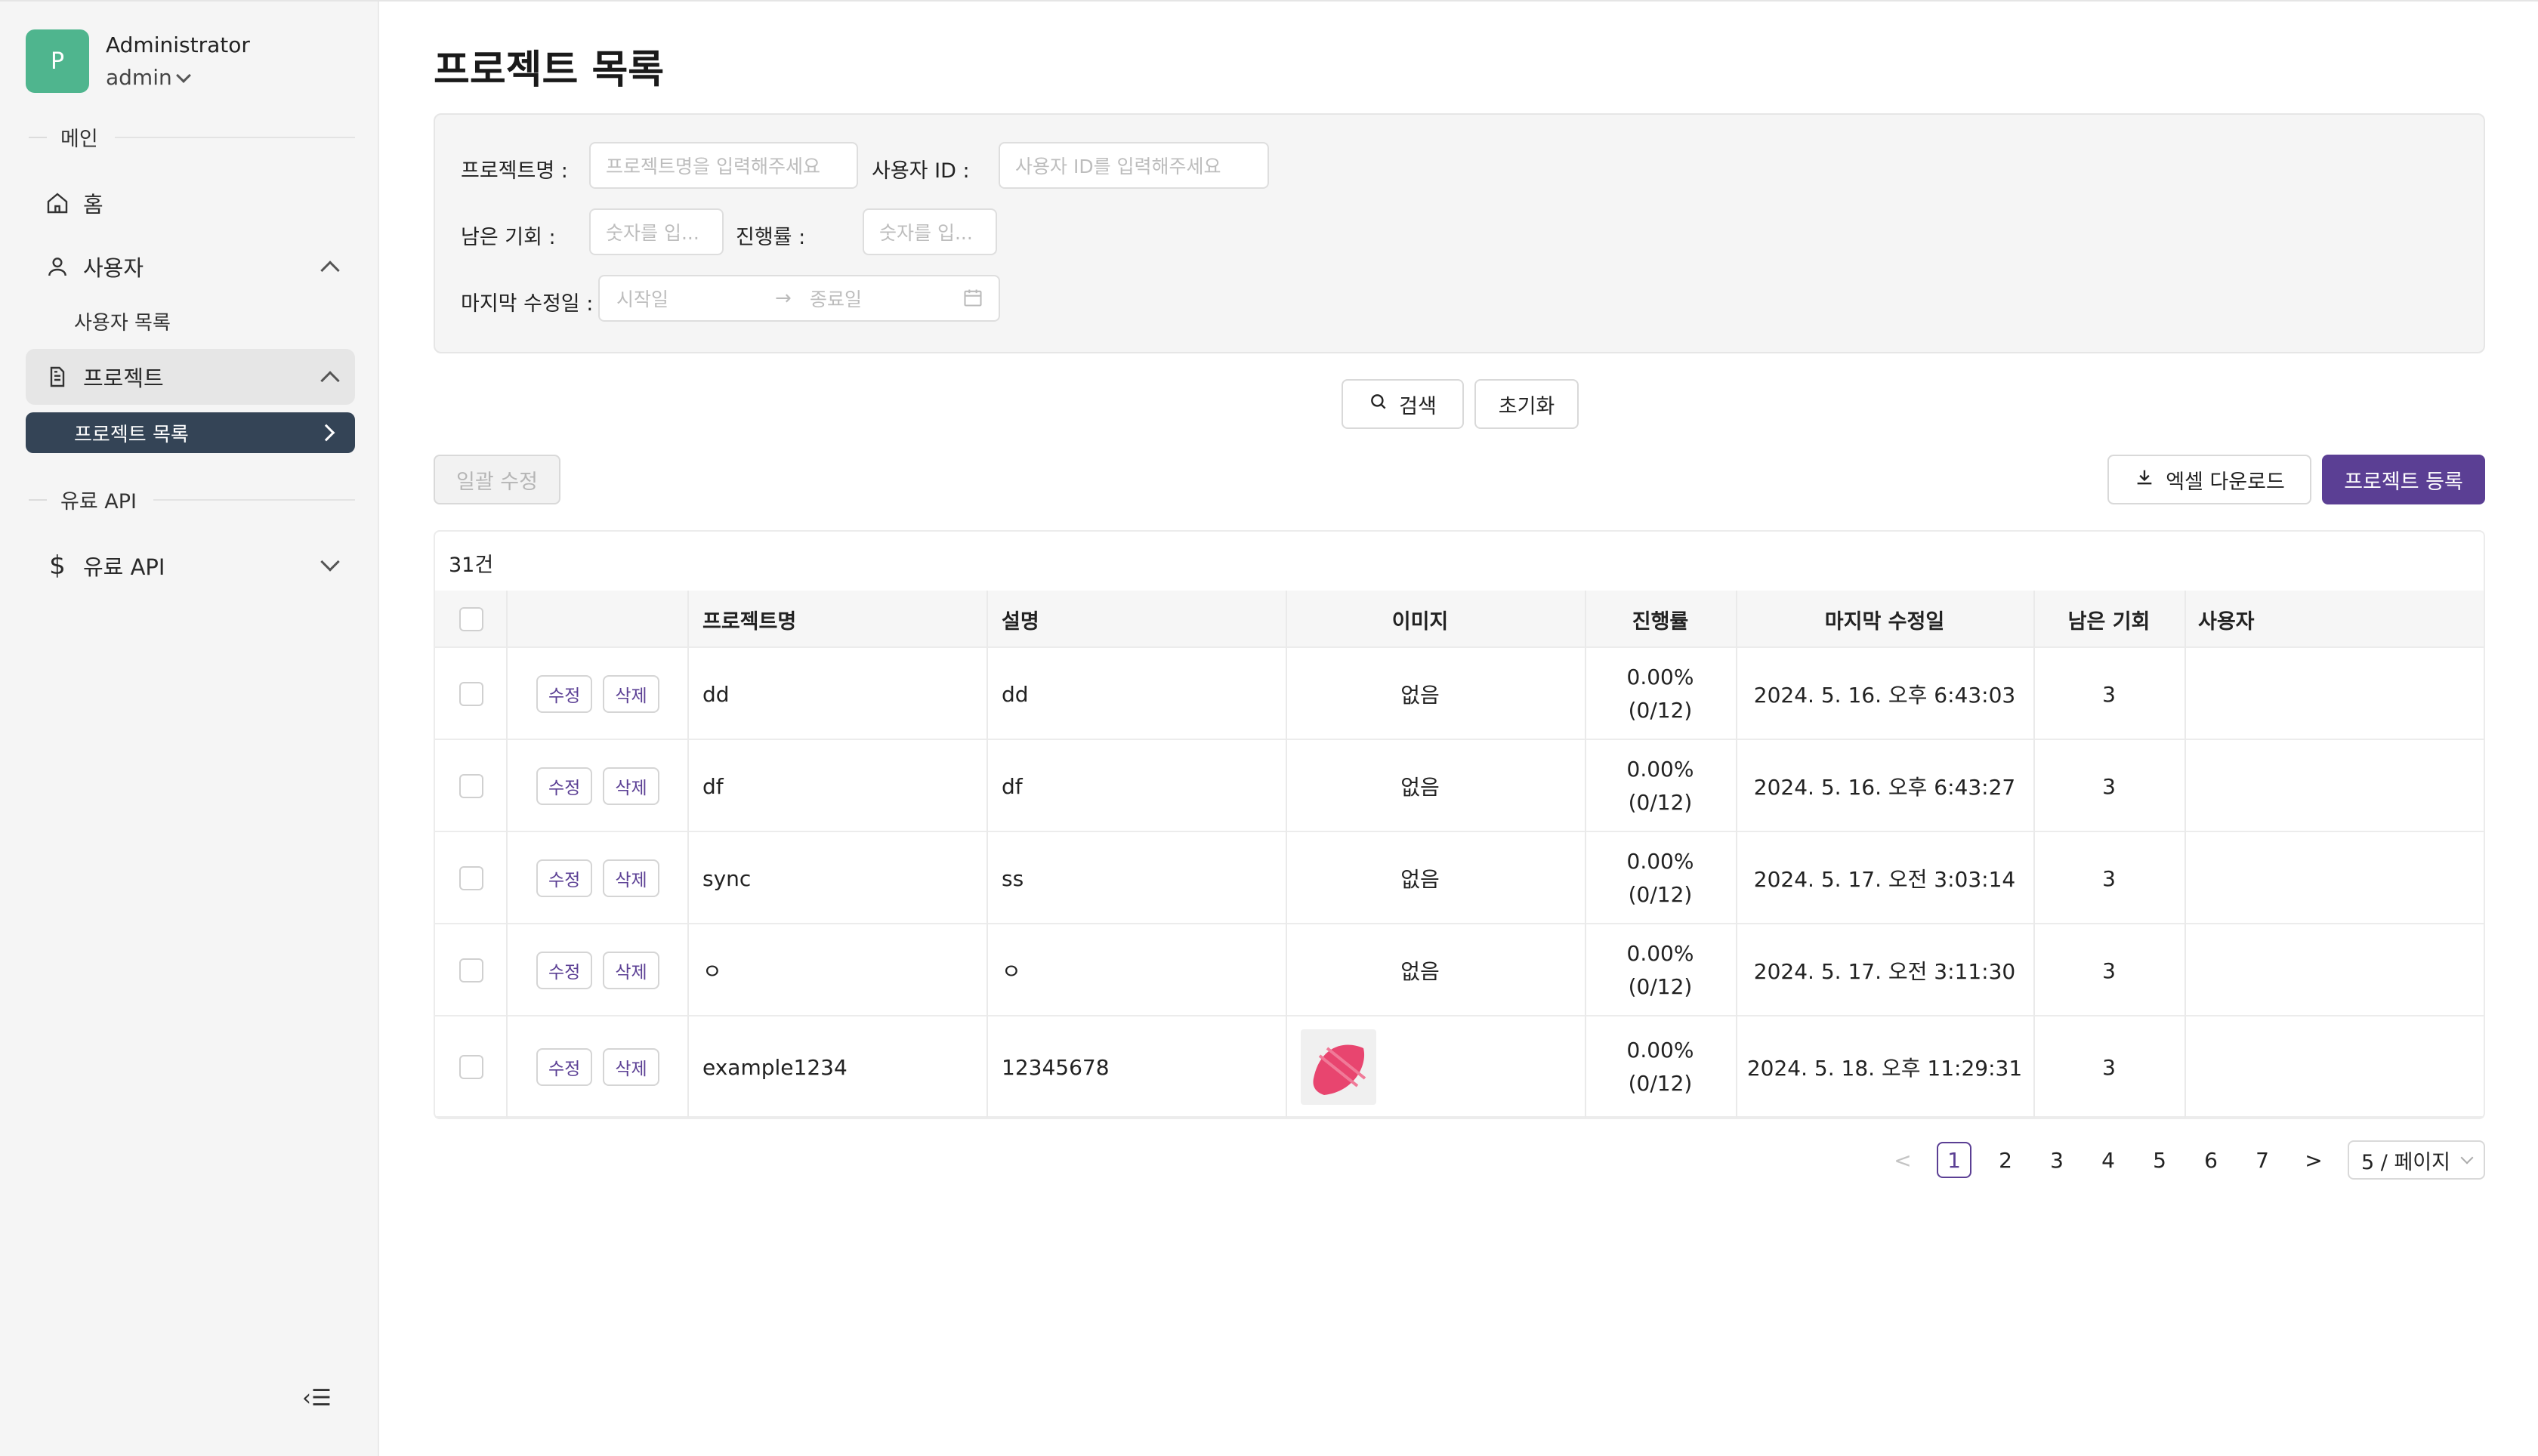 The width and height of the screenshot is (2538, 1456). What do you see at coordinates (1134, 165) in the screenshot?
I see `user-id-input: 사용자 ID를 입력해주세요` at bounding box center [1134, 165].